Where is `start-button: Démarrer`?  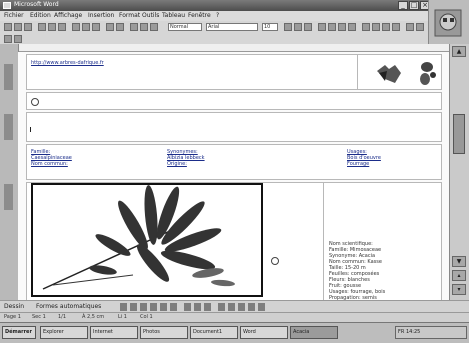
start-button: Démarrer is located at coordinates (19, 332).